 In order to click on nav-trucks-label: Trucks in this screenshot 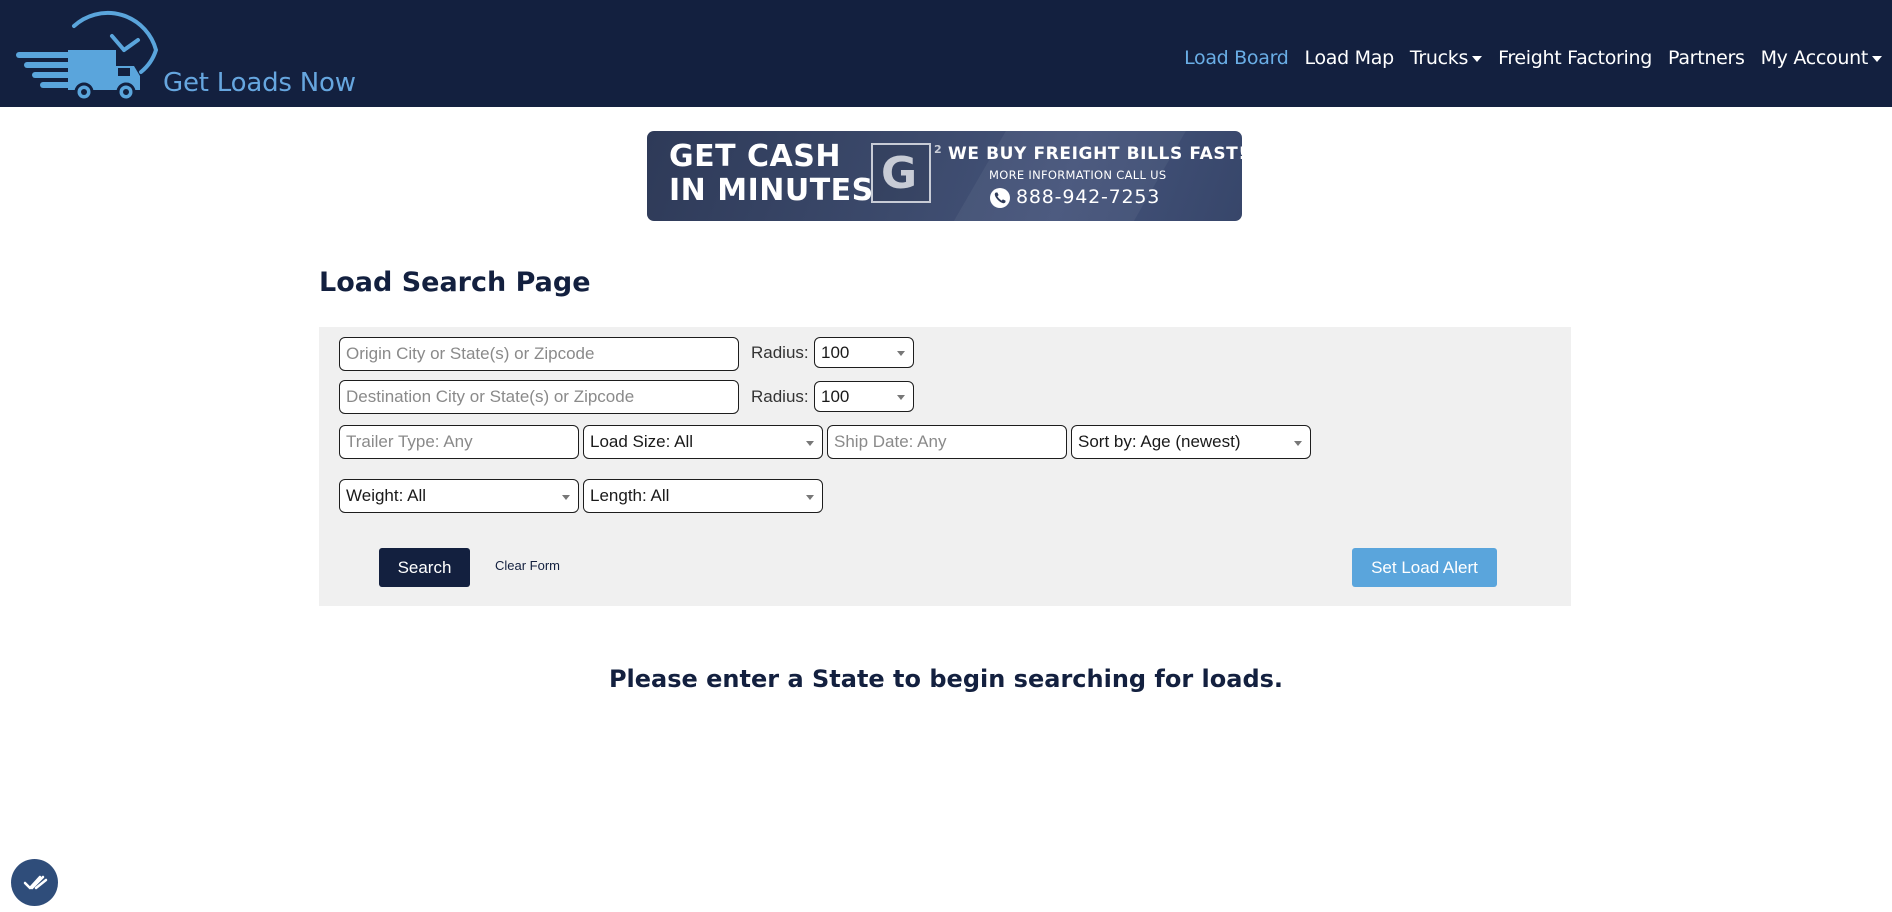, I will do `click(1439, 58)`.